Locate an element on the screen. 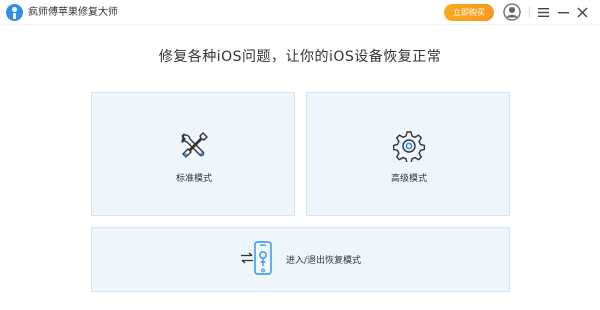  app-logo-icon is located at coordinates (14, 12).